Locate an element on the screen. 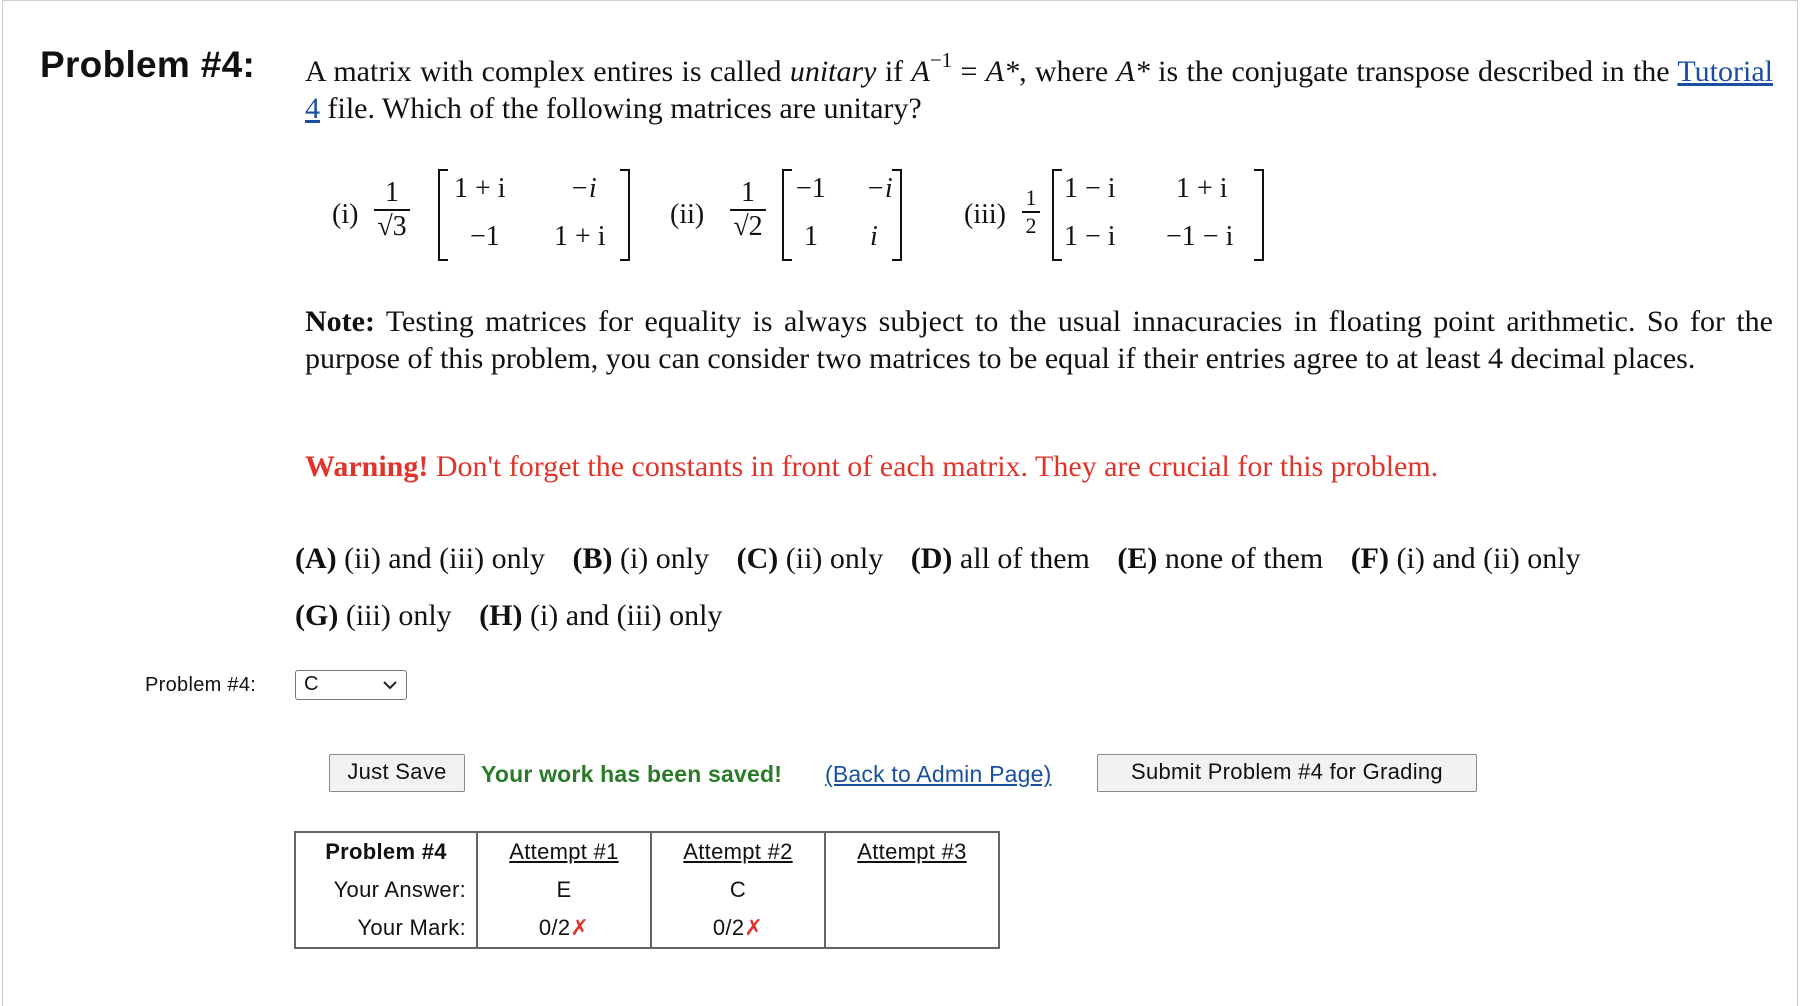 The height and width of the screenshot is (1006, 1802). saved-message: Your work has been saved! is located at coordinates (632, 774).